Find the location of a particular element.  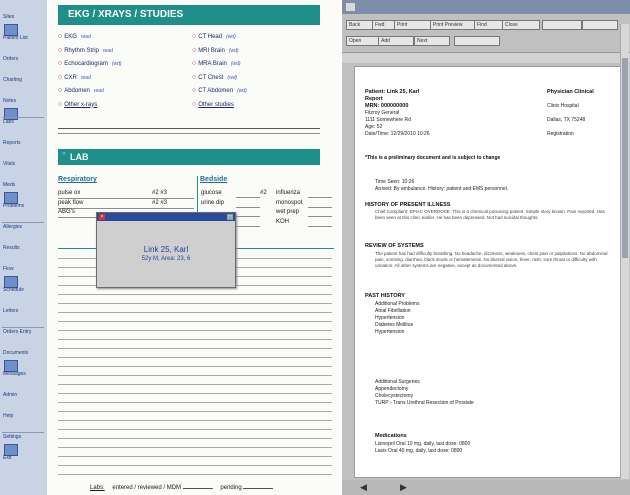

study-checkbox: ○ Rhythm Strip read is located at coordinates (85, 50).